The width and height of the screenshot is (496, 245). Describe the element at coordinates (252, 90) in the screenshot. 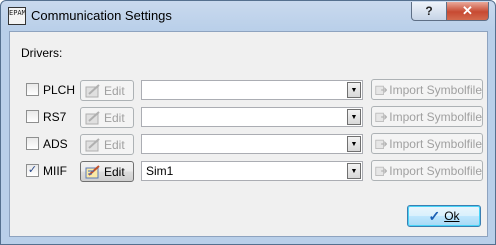

I see `driver-combo-plch: ▼` at that location.